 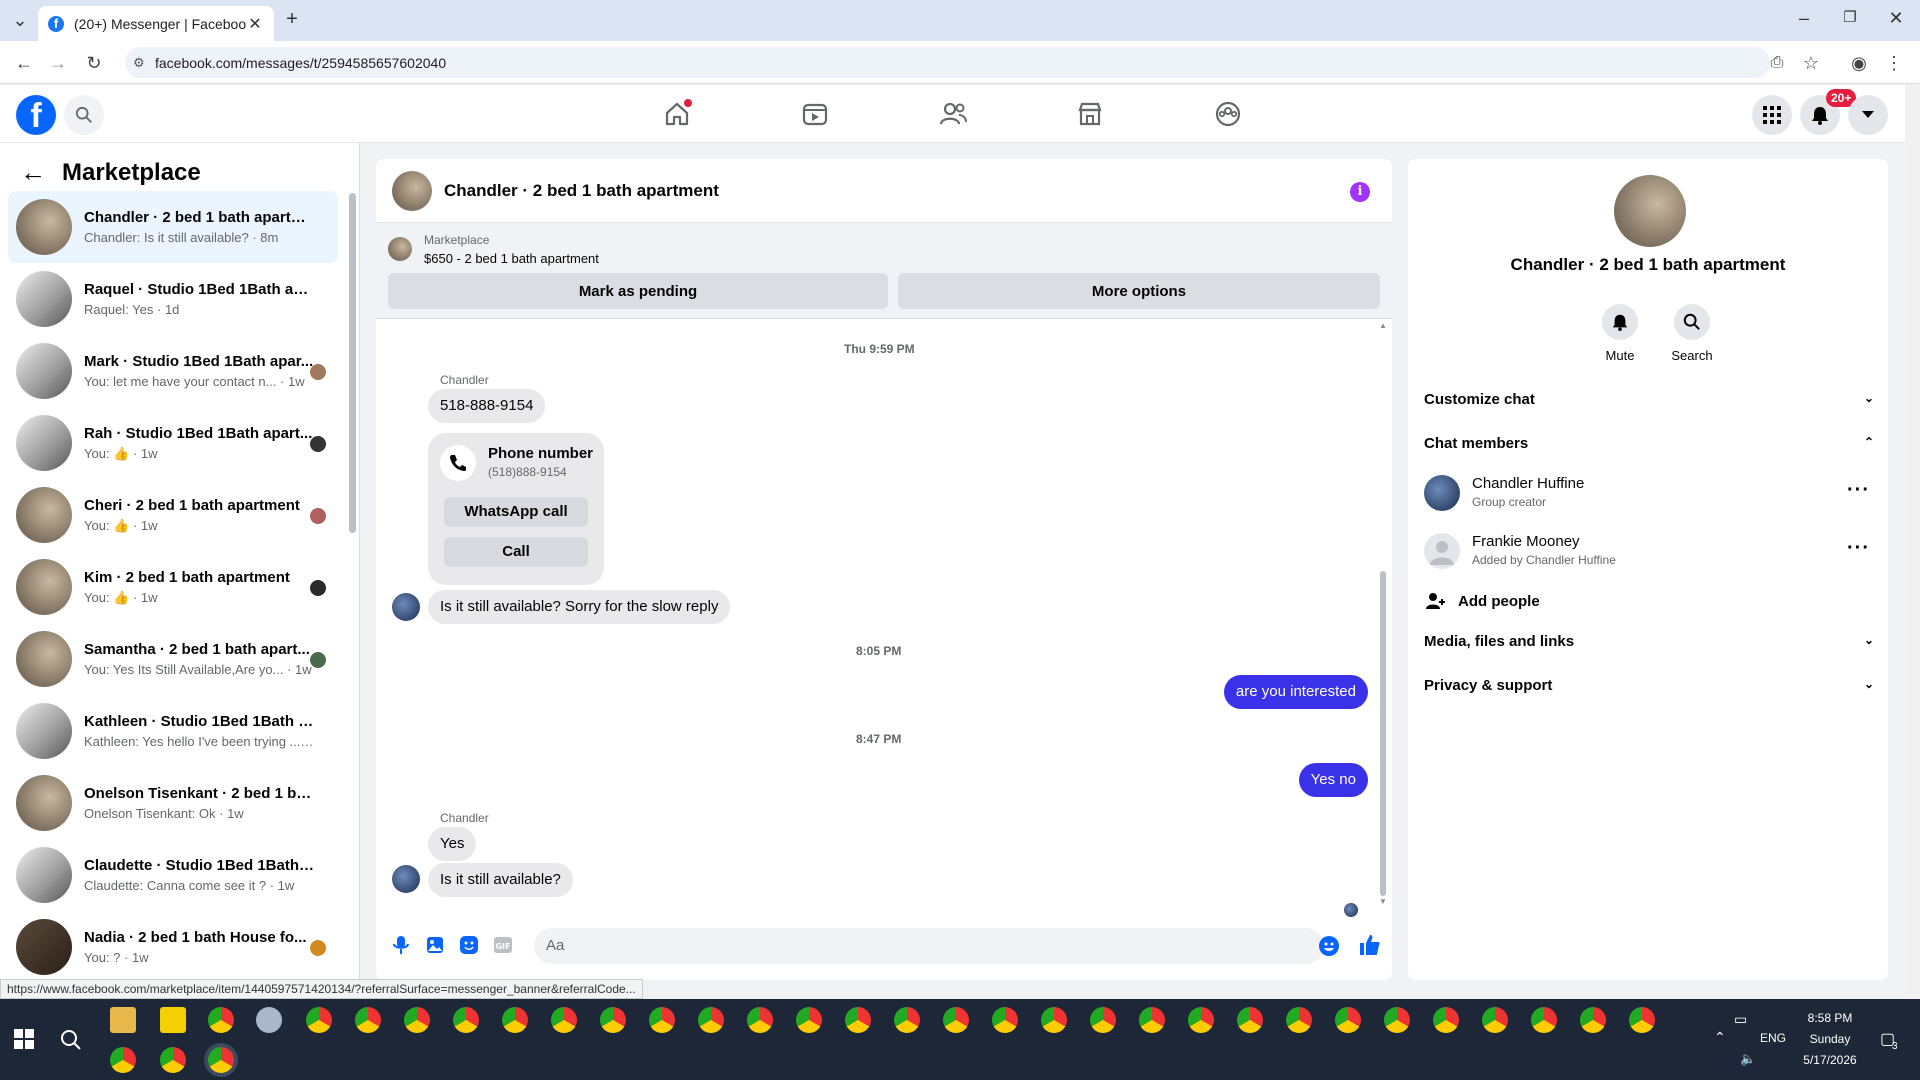 I want to click on gif-icon: GIF, so click(x=503, y=945).